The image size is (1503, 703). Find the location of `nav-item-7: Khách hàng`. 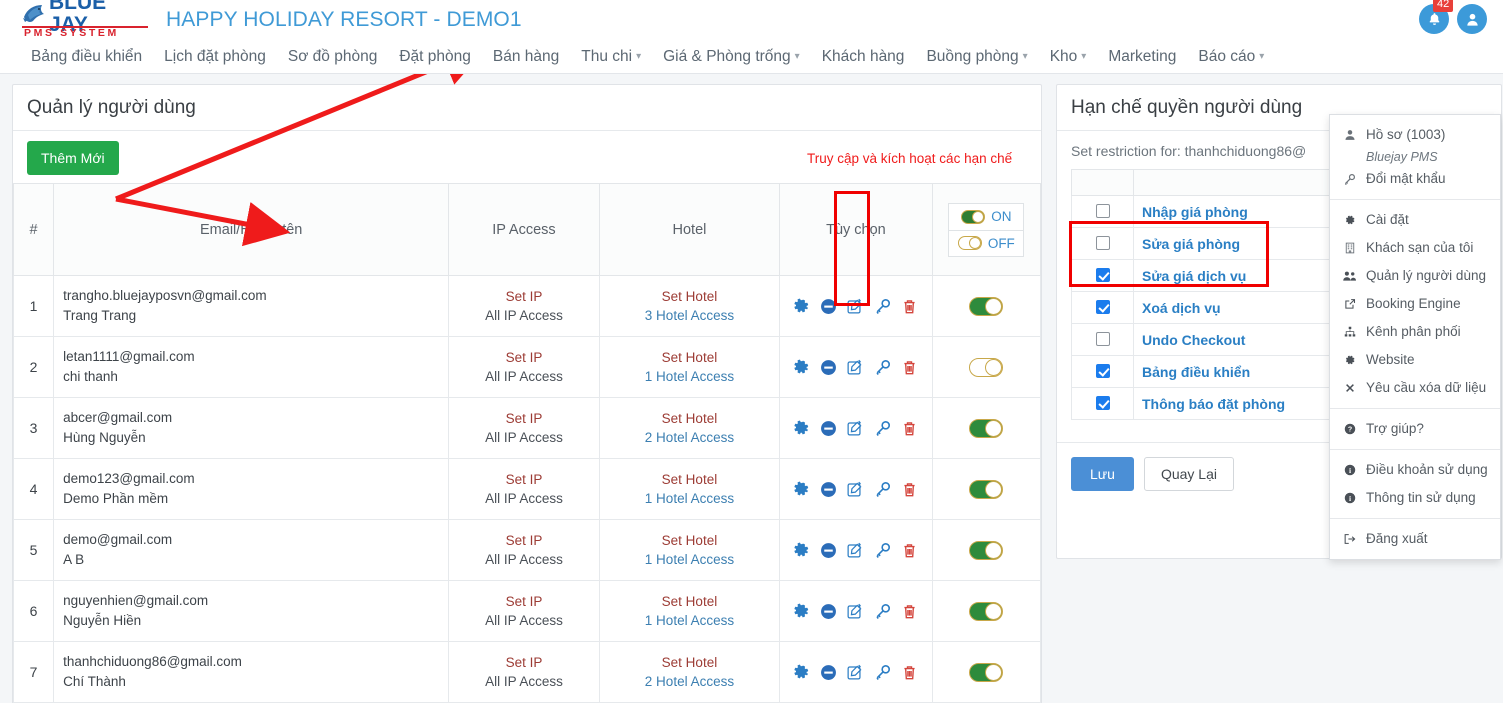

nav-item-7: Khách hàng is located at coordinates (863, 57).